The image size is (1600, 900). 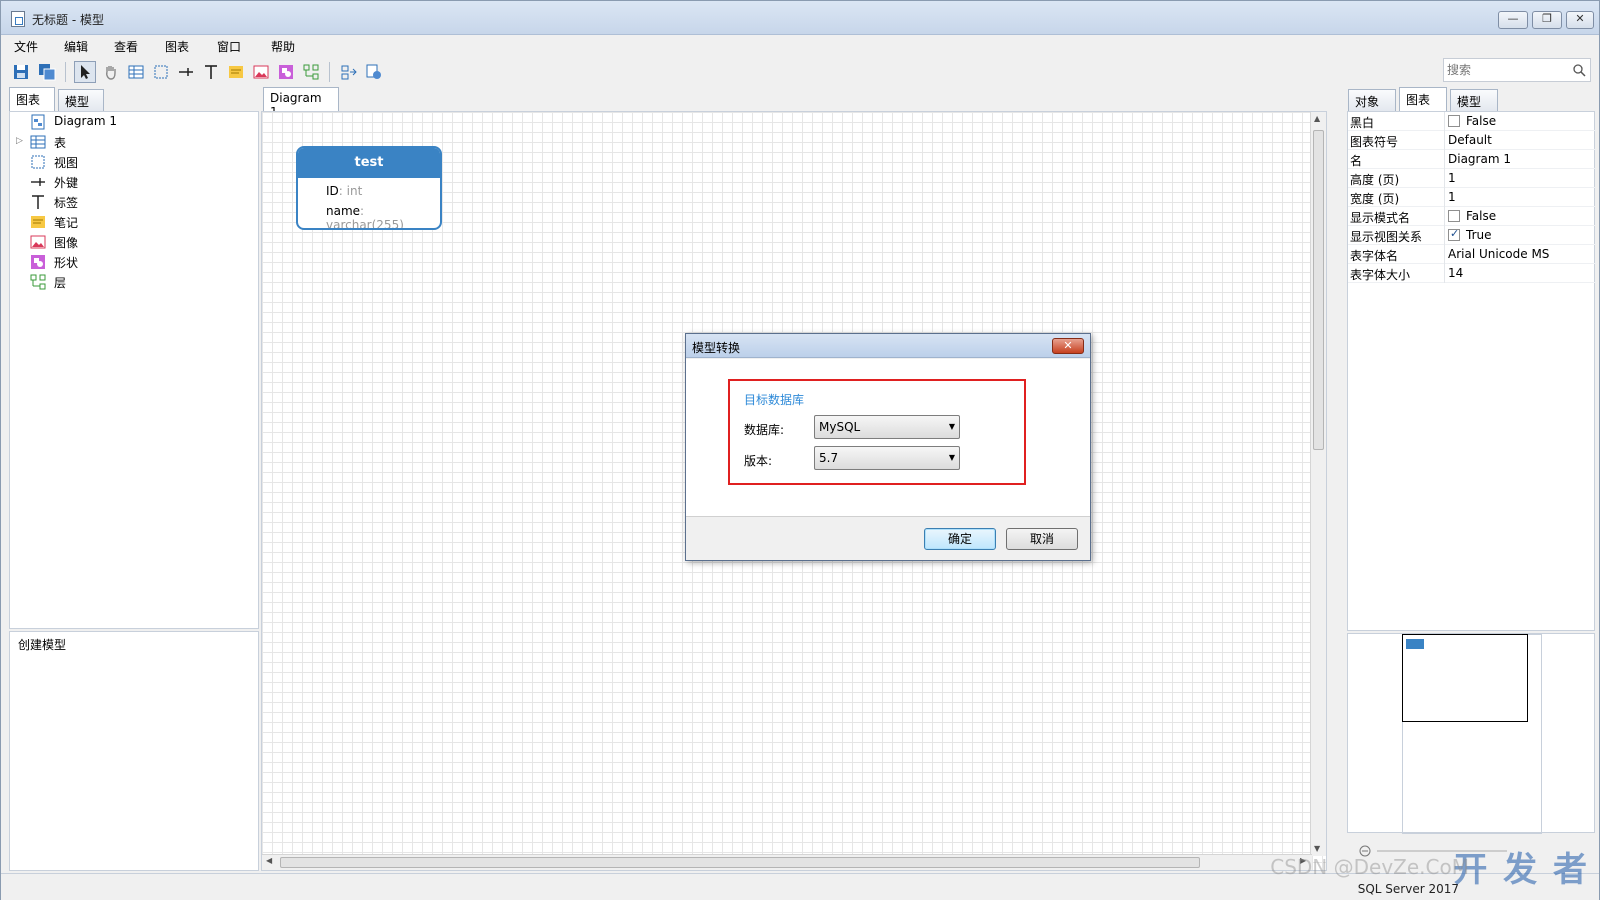 What do you see at coordinates (283, 46) in the screenshot?
I see `menu-help: 帮助` at bounding box center [283, 46].